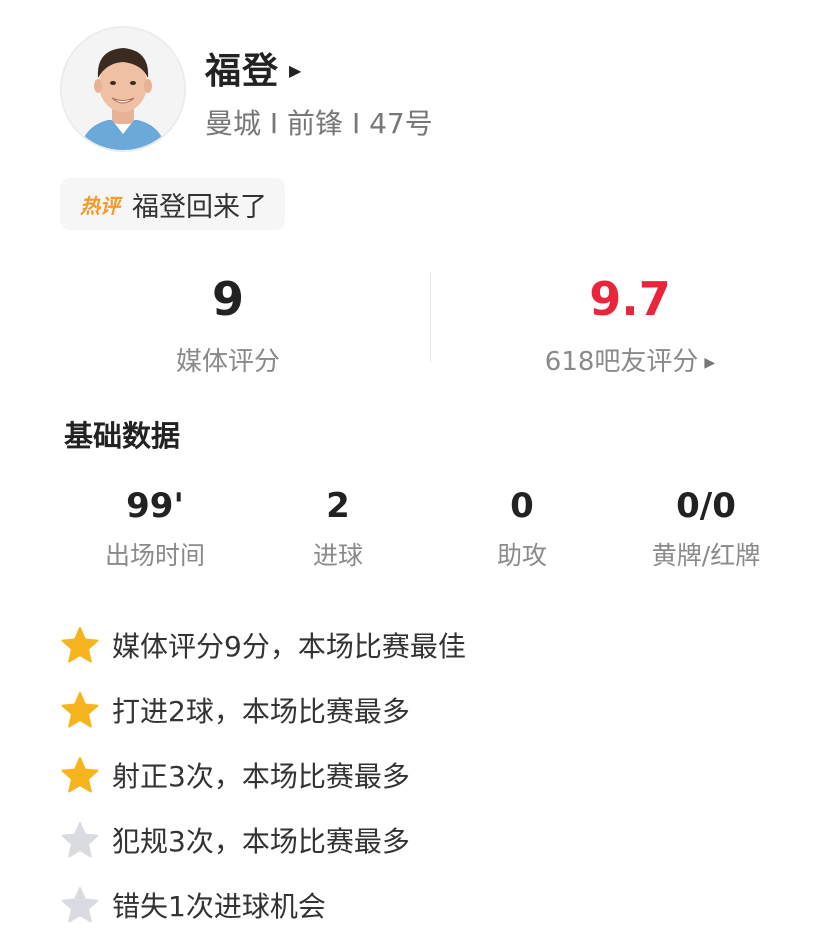 This screenshot has width=835, height=937. I want to click on stat-value: 99', so click(155, 506).